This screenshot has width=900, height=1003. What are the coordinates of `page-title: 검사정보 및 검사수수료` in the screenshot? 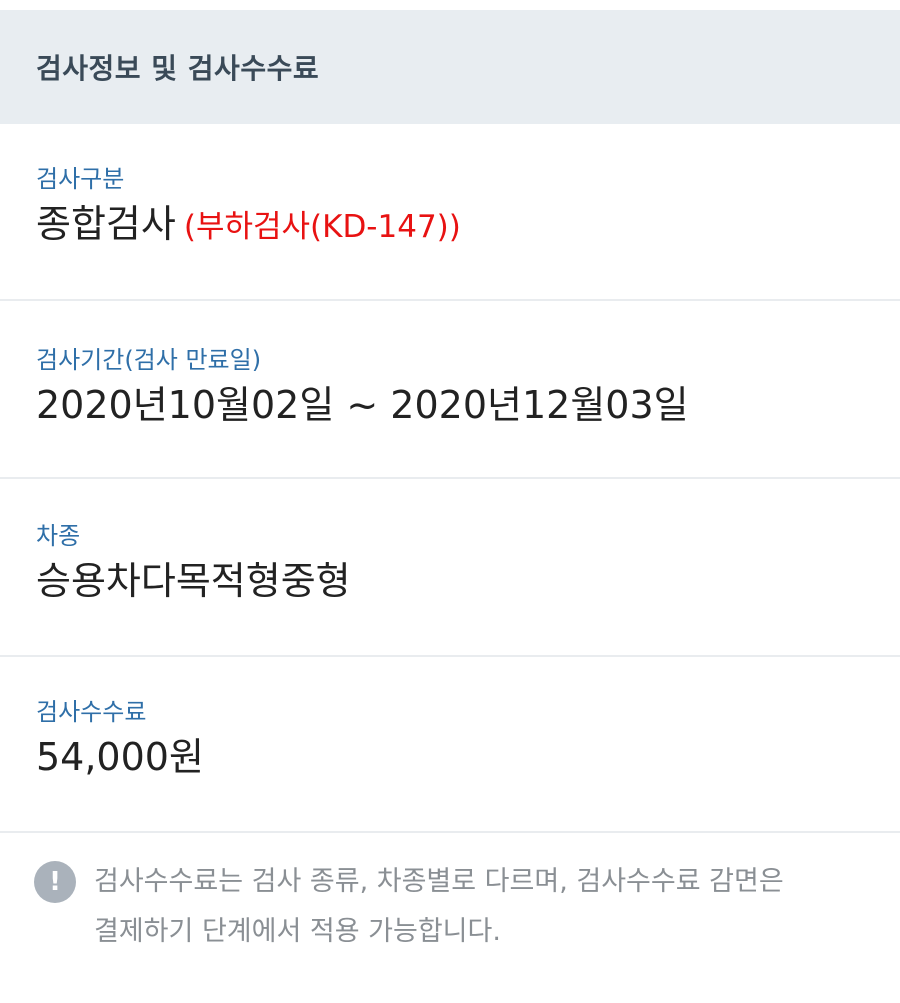 It's located at (178, 68).